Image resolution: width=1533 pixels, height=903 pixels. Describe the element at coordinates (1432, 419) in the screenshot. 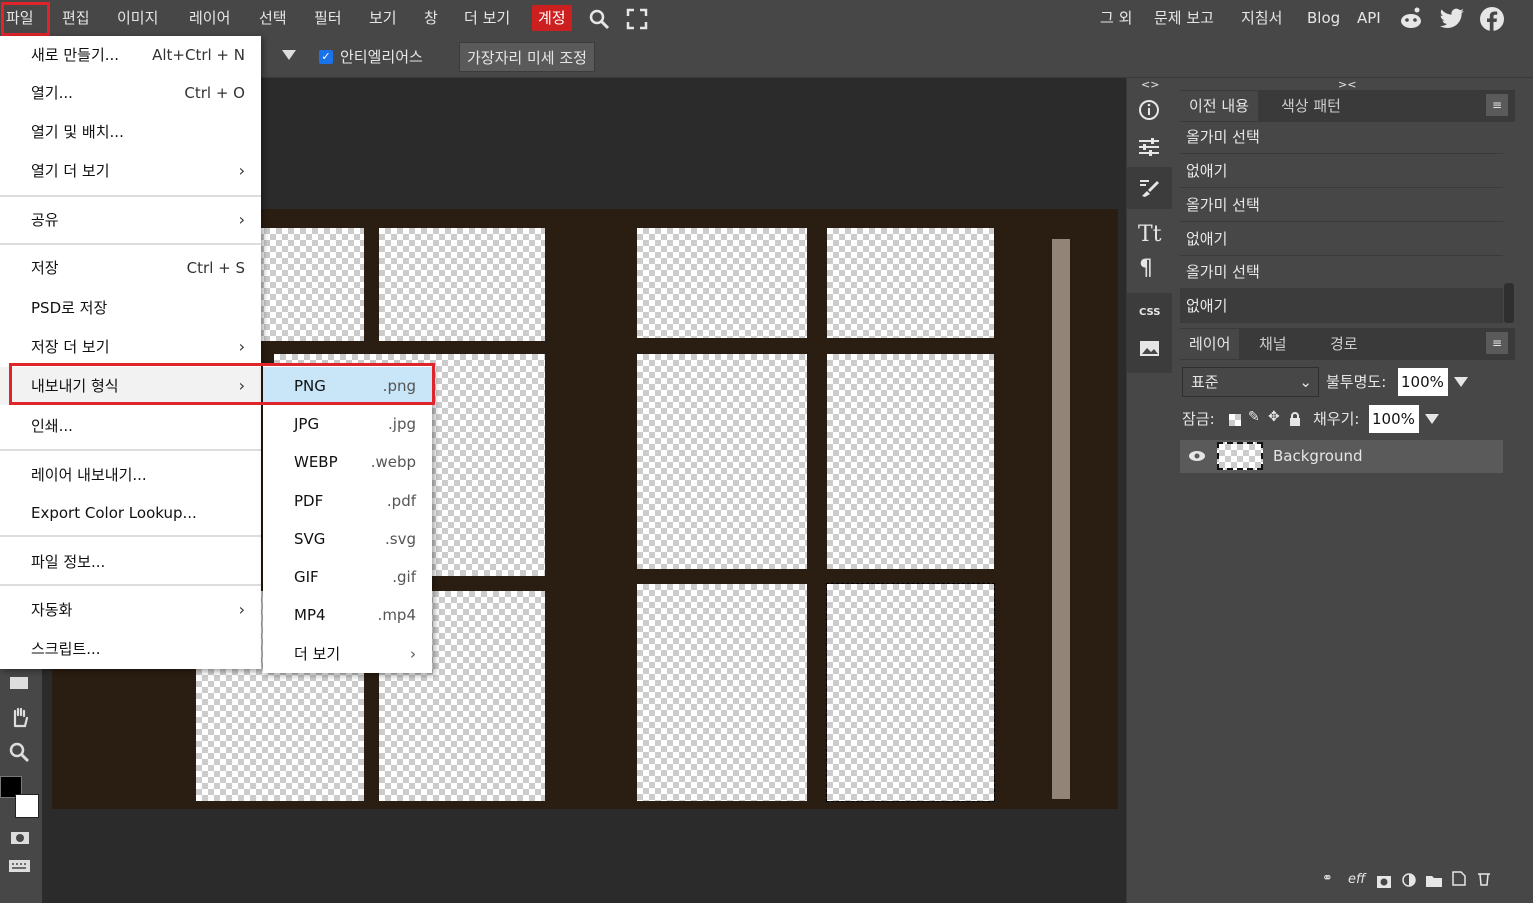

I see `fill-dropdown-icon` at that location.